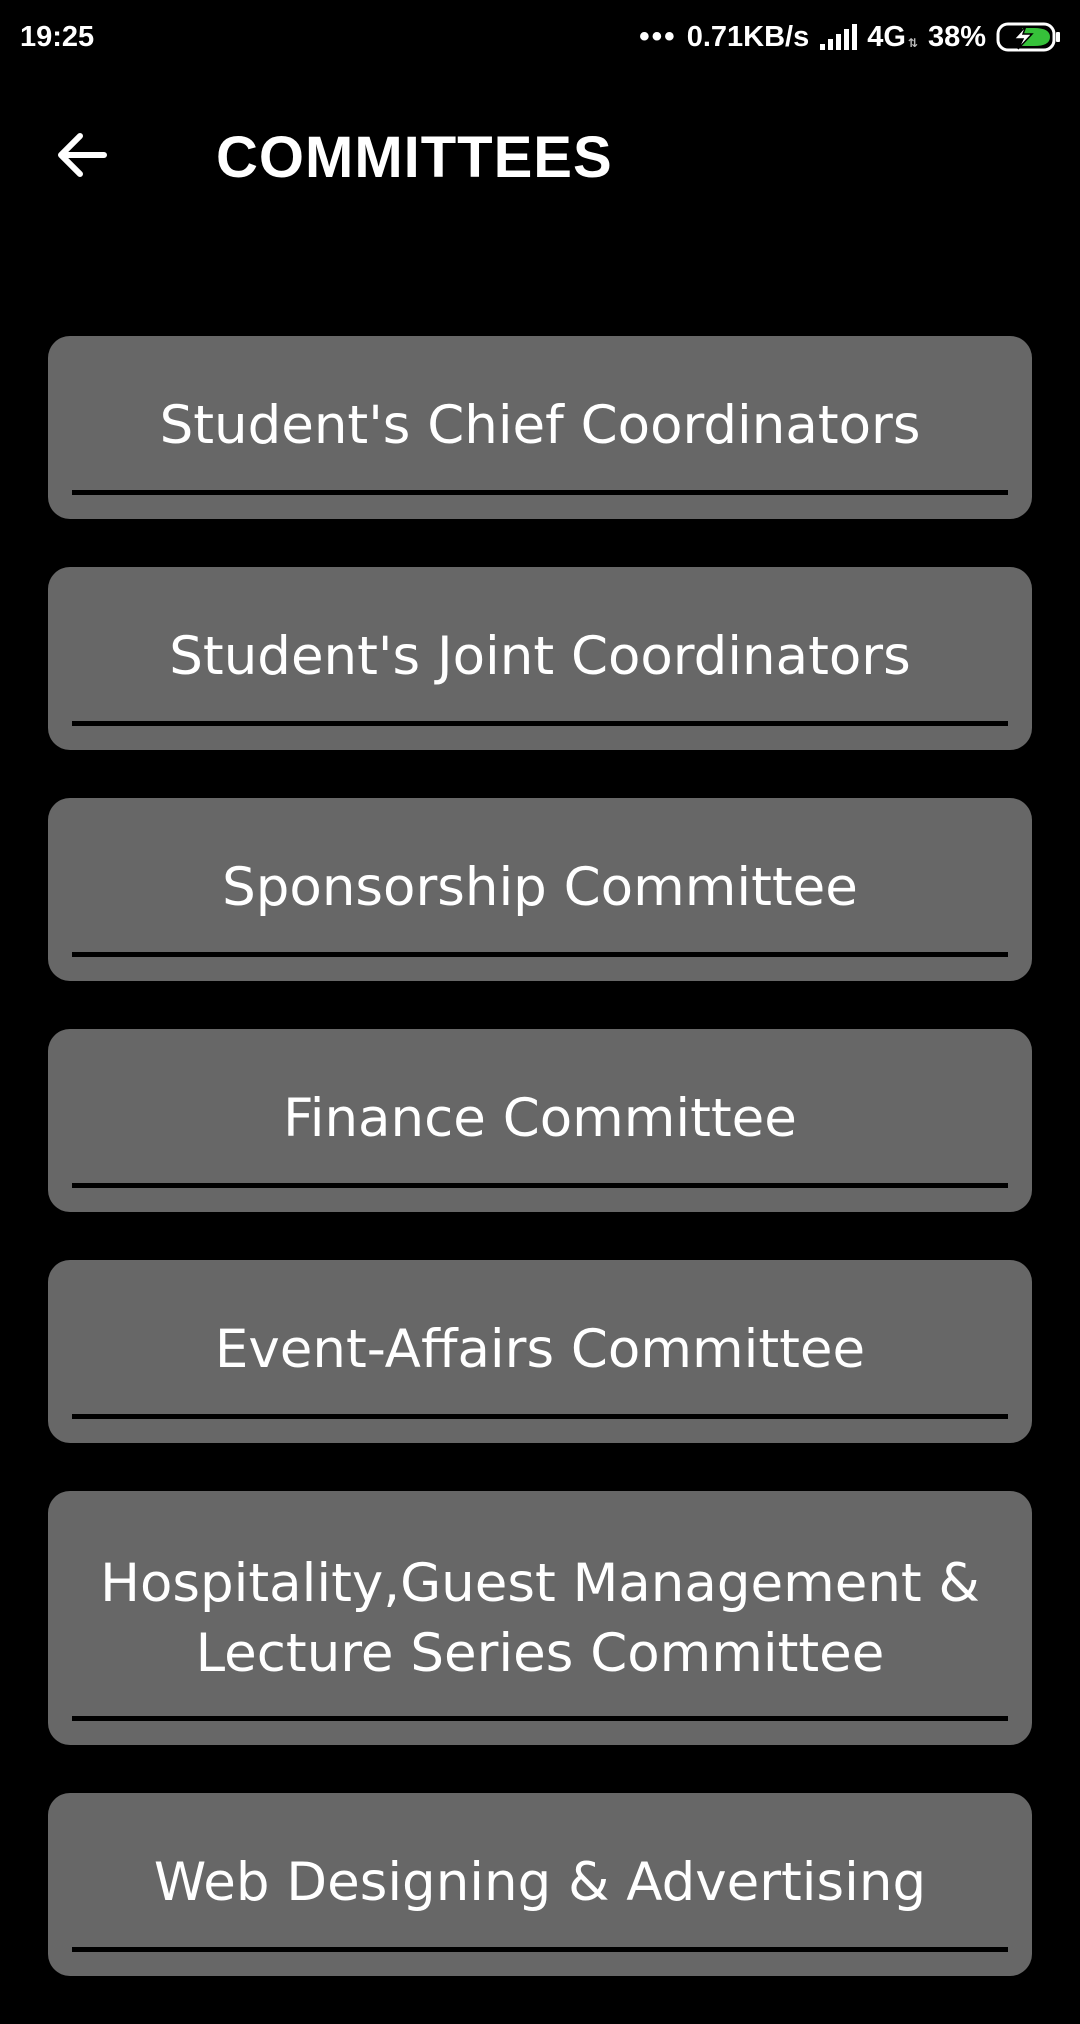 Image resolution: width=1080 pixels, height=2024 pixels. I want to click on arrow-left-icon, so click(81, 157).